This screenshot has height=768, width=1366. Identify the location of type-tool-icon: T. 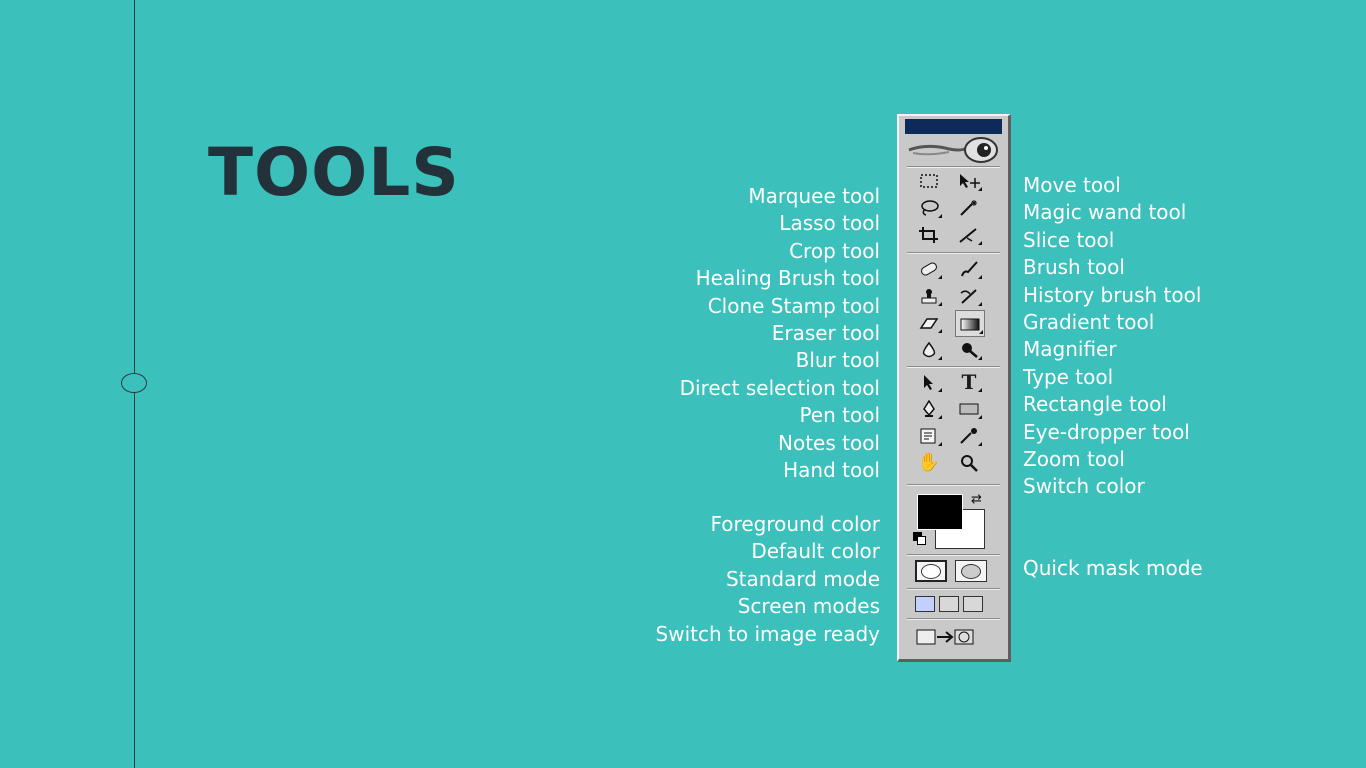
(969, 381).